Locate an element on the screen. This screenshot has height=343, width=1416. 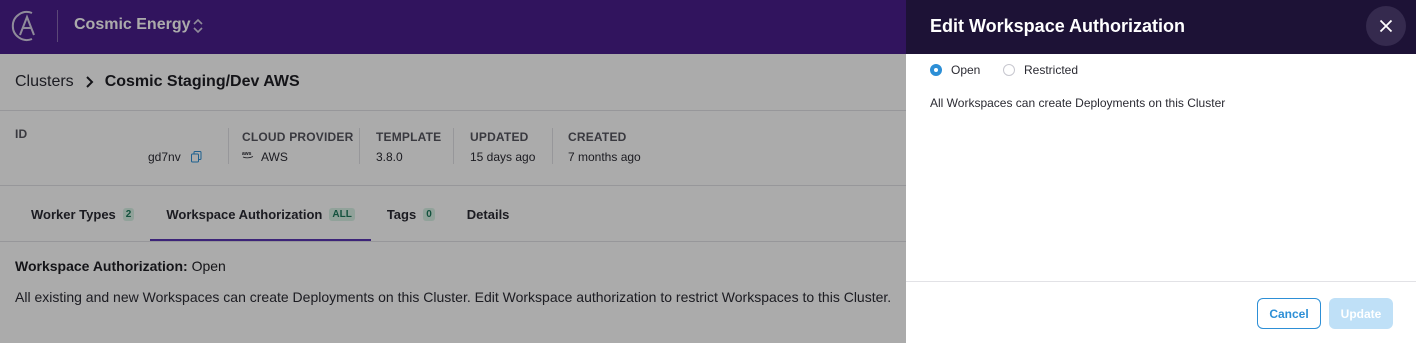
radio-option-restricted: Restricted is located at coordinates (1040, 70).